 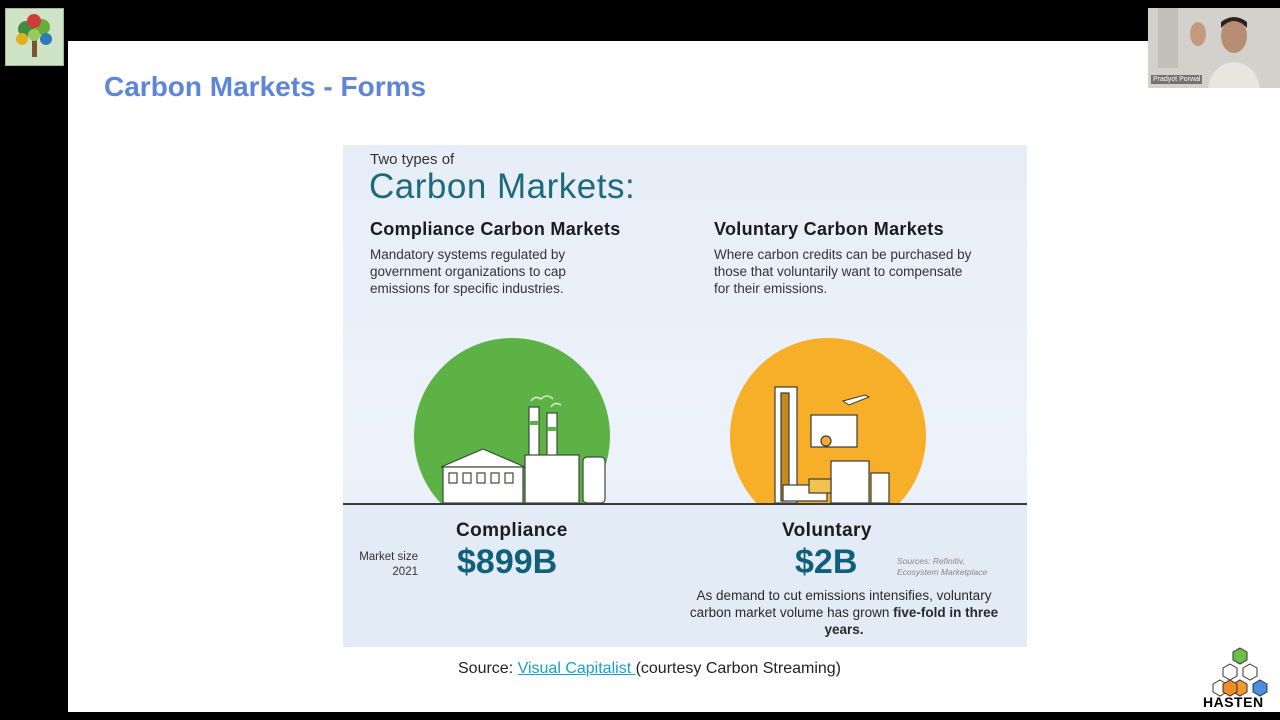 I want to click on factory-illustration-icon, so click(x=523, y=449).